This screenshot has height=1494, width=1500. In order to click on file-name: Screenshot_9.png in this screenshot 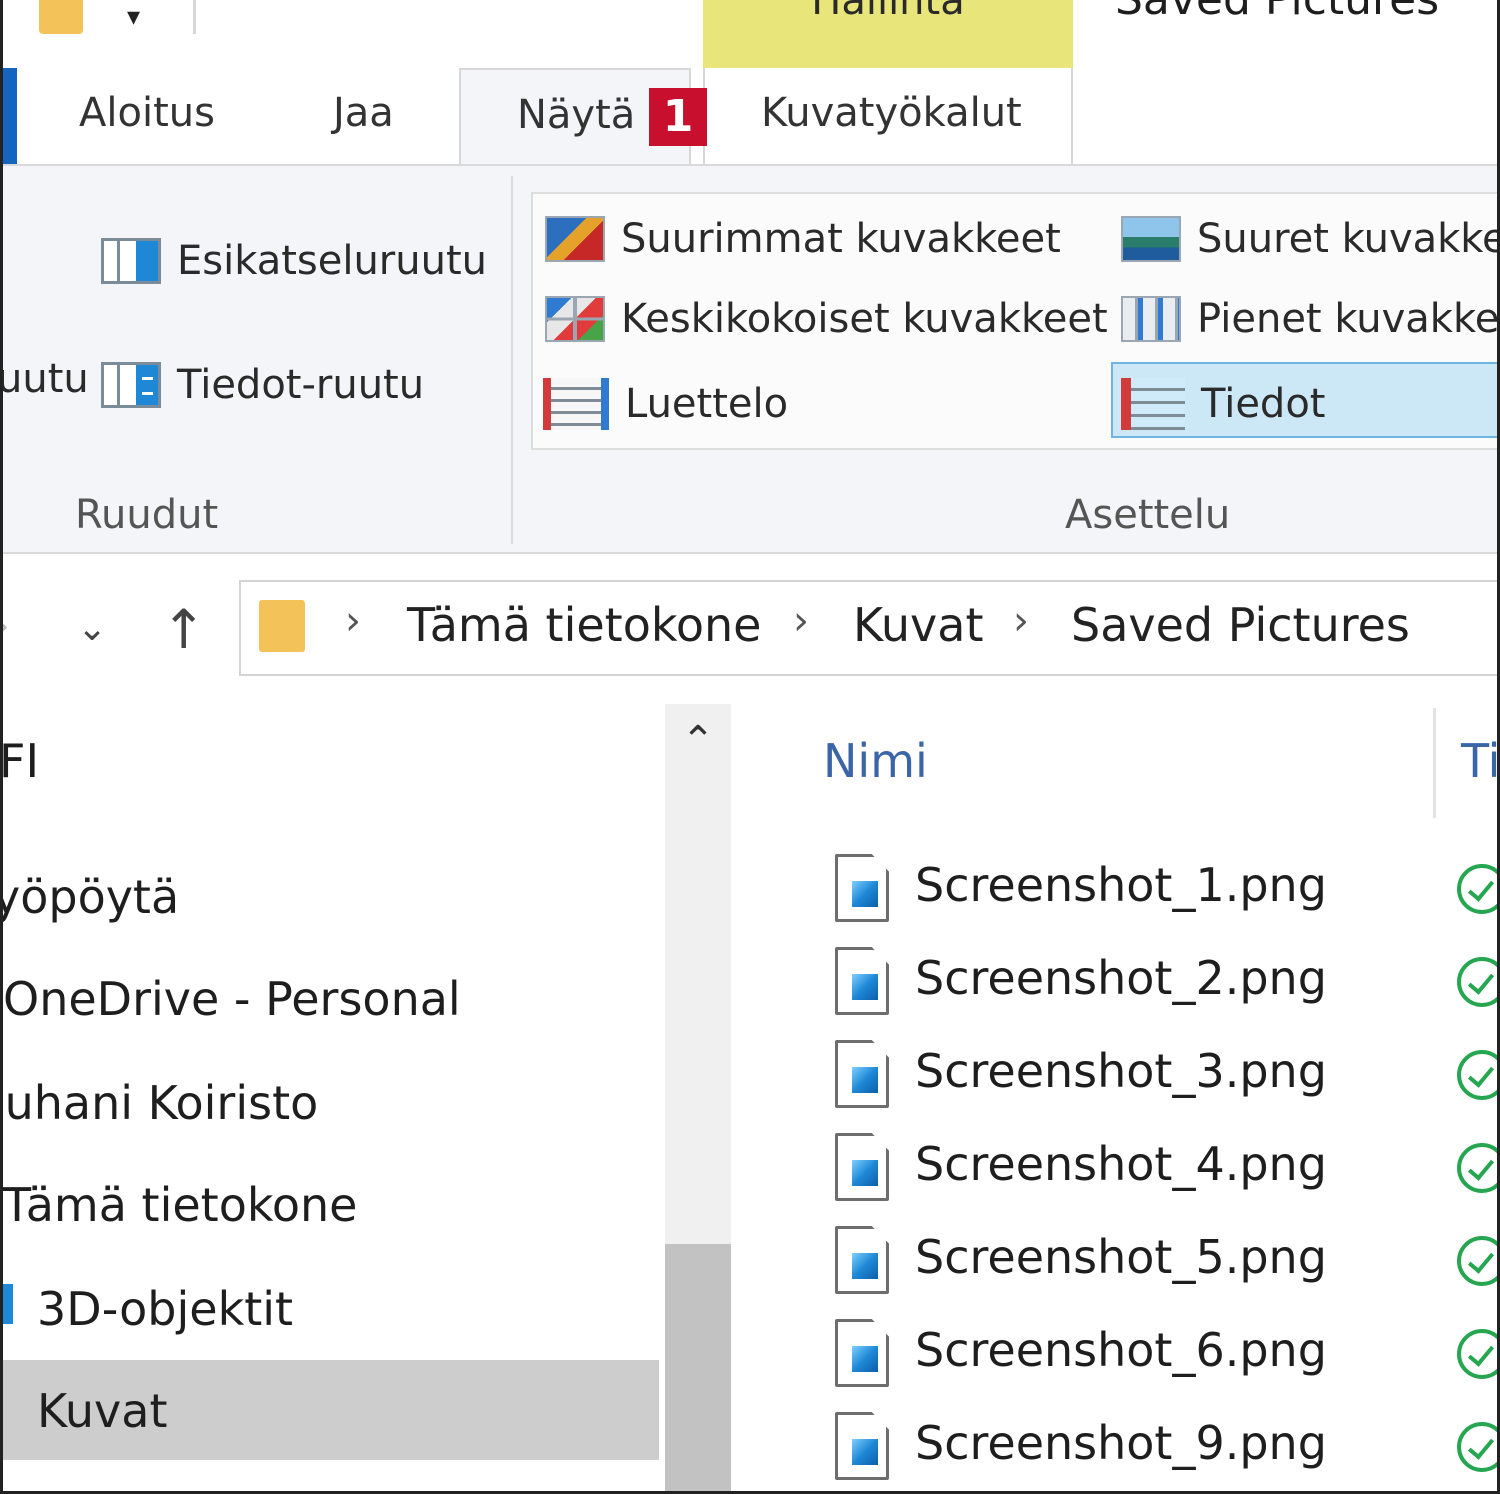, I will do `click(1121, 1443)`.